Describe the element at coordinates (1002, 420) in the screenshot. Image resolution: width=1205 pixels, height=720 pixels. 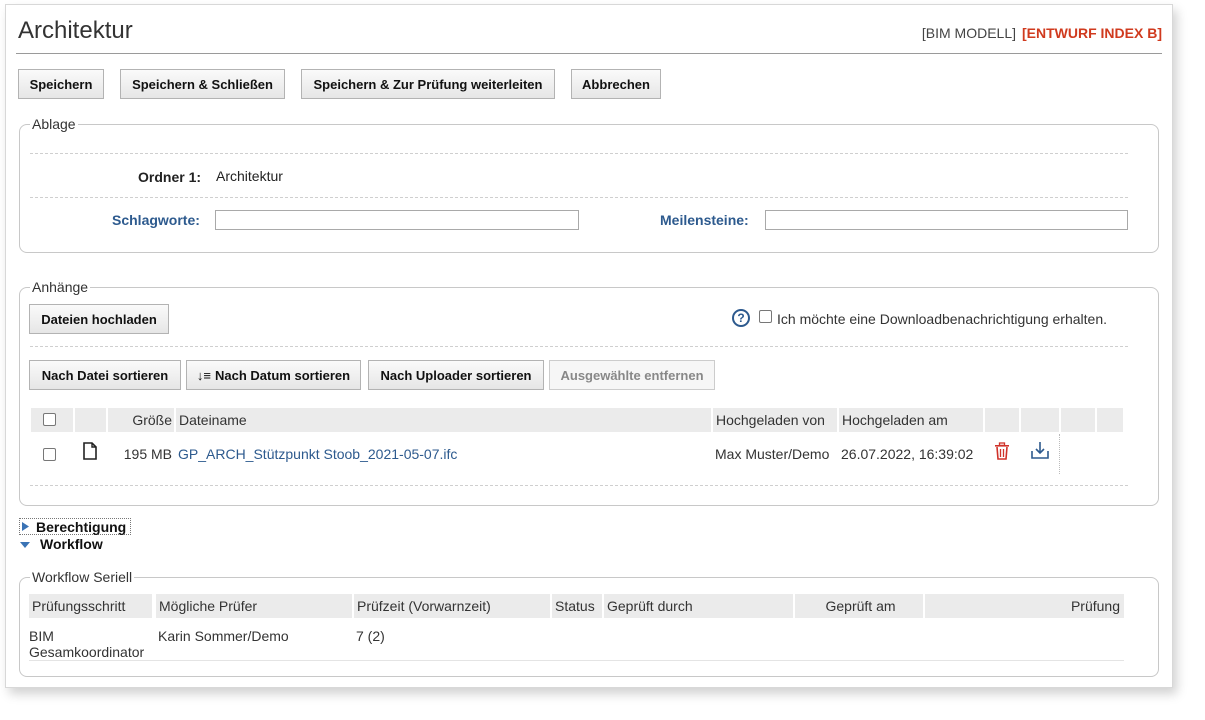
I see `delete-column-header` at that location.